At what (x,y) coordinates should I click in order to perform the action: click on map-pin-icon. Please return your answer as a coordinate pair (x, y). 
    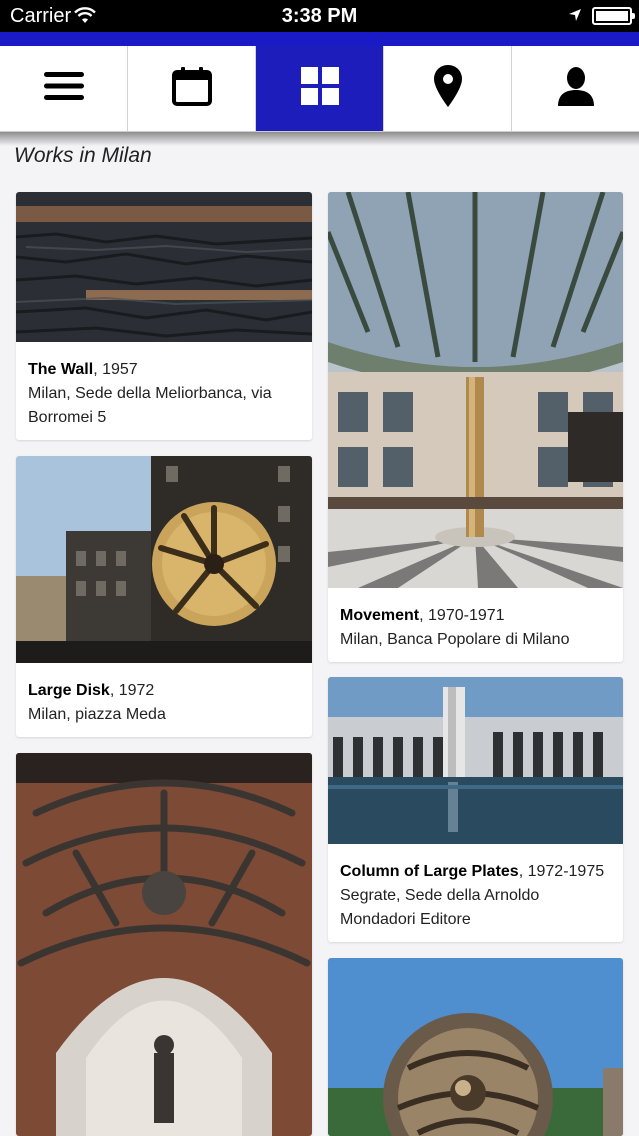
    Looking at the image, I should click on (447, 88).